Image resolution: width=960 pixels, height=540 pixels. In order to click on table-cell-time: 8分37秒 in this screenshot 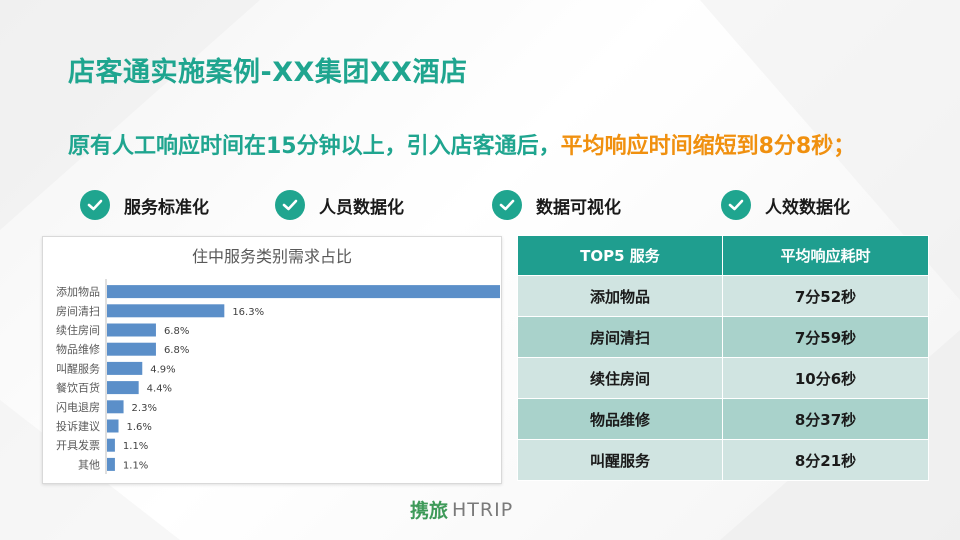, I will do `click(825, 419)`.